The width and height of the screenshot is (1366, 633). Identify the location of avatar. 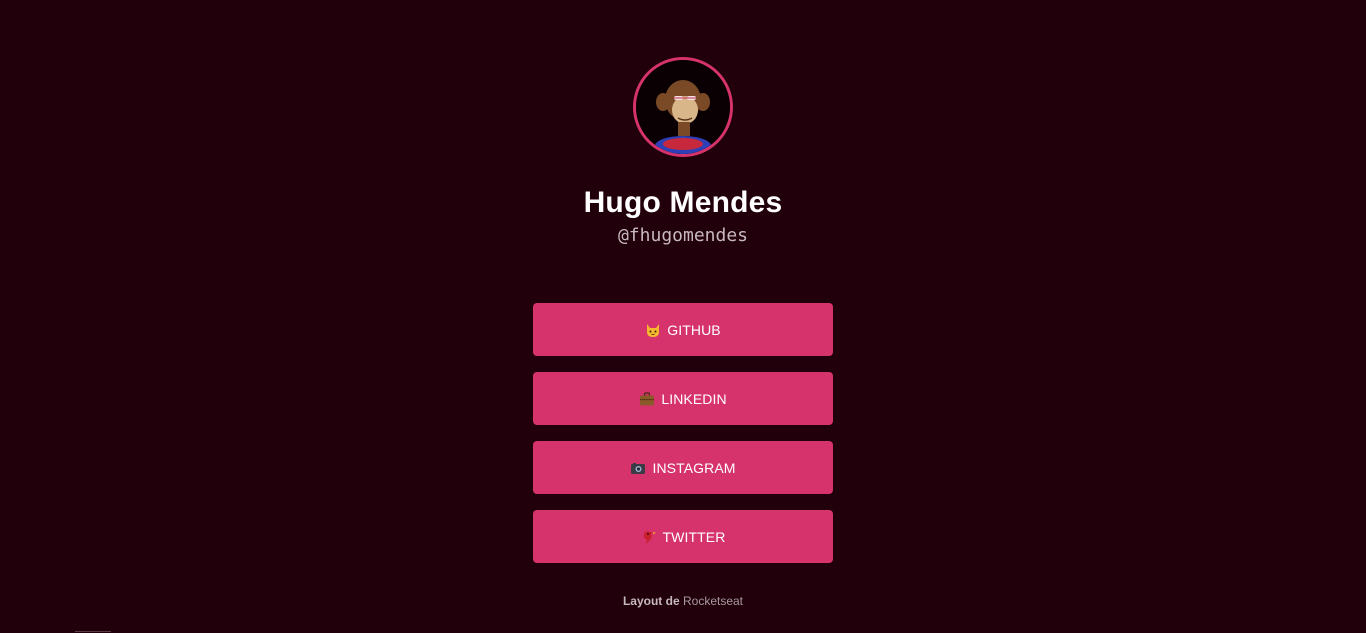
(683, 107).